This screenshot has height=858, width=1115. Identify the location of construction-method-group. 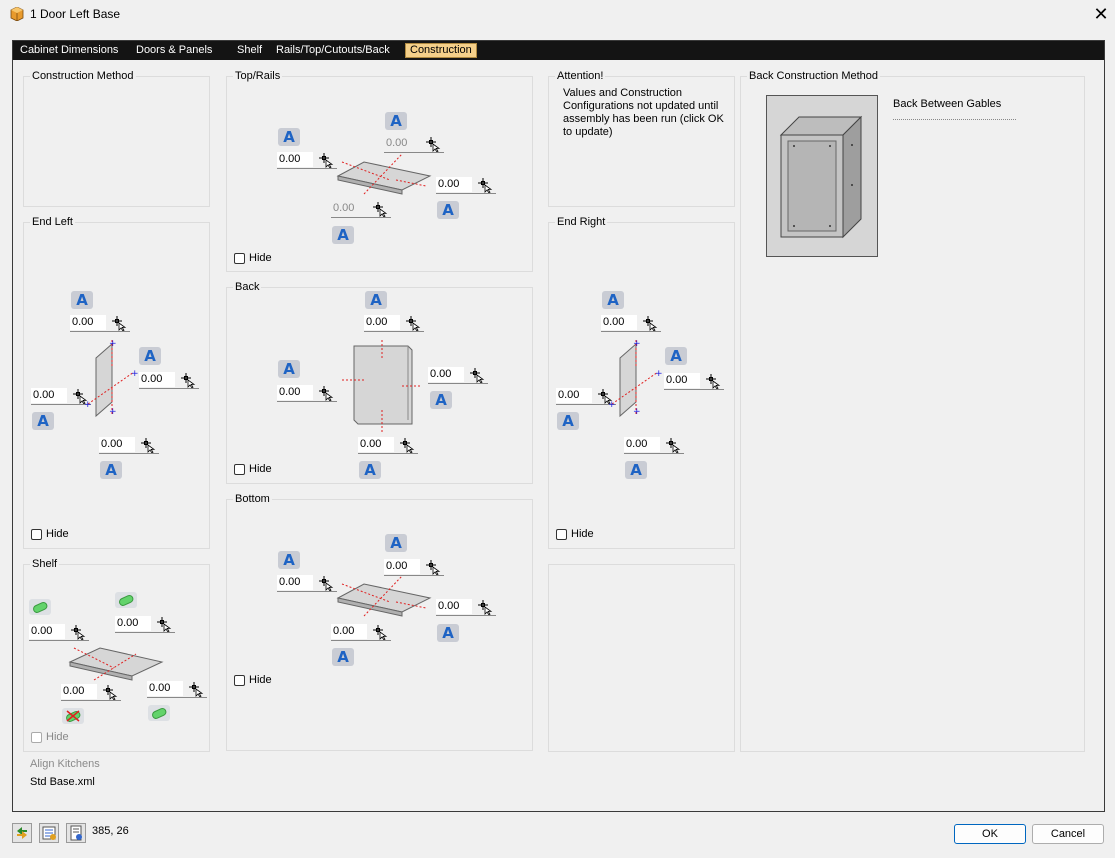
(116, 141).